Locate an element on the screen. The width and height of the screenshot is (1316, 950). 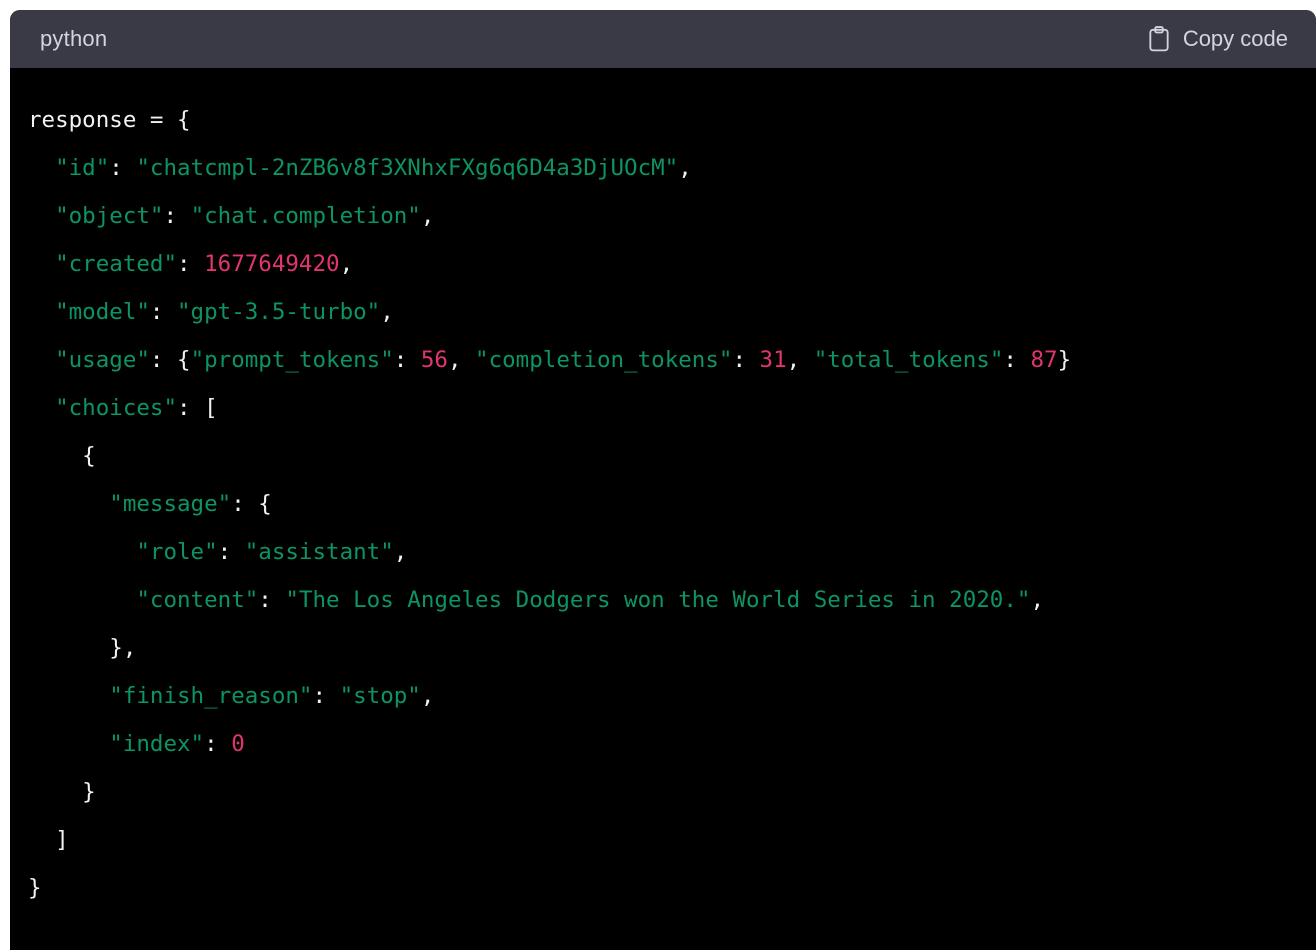
code-block-header: python Copy code is located at coordinates (663, 39).